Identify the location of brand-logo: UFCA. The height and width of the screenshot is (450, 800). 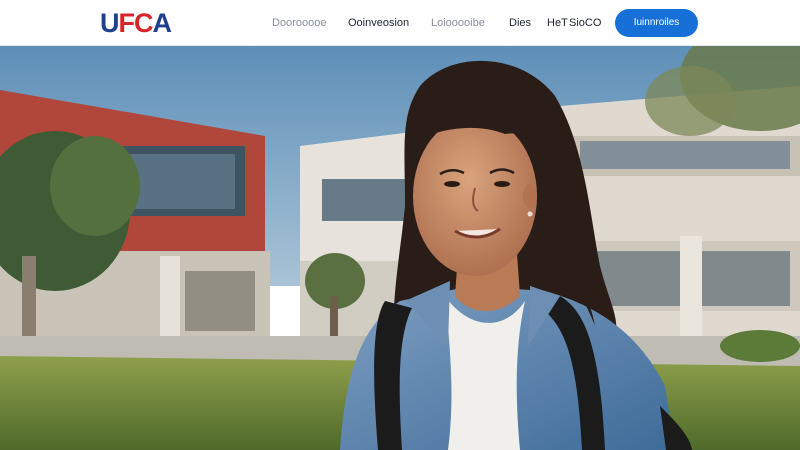
(136, 23).